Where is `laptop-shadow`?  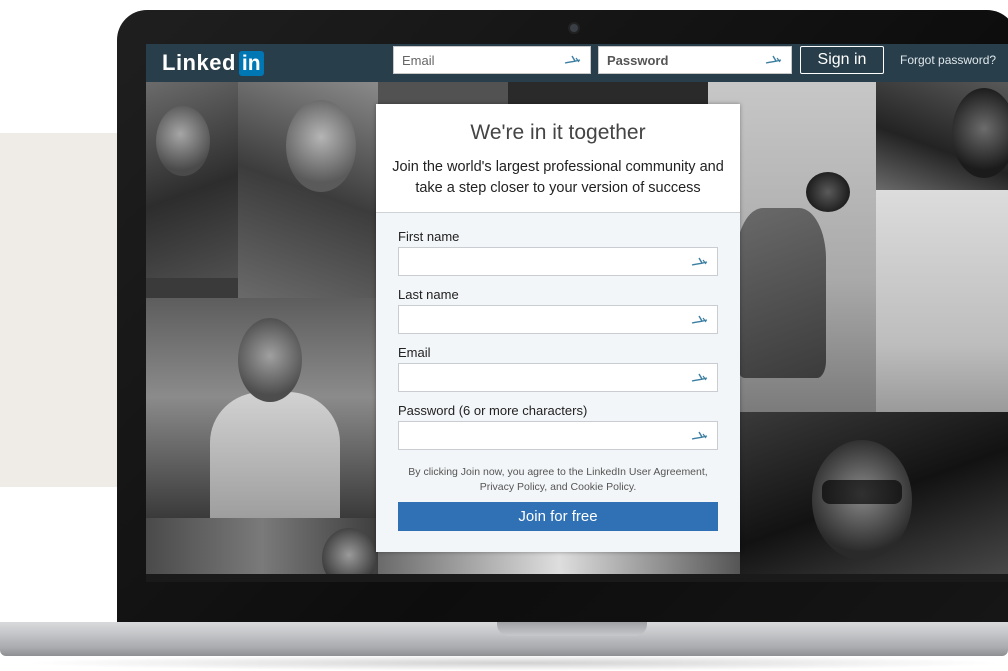
laptop-shadow is located at coordinates (514, 663).